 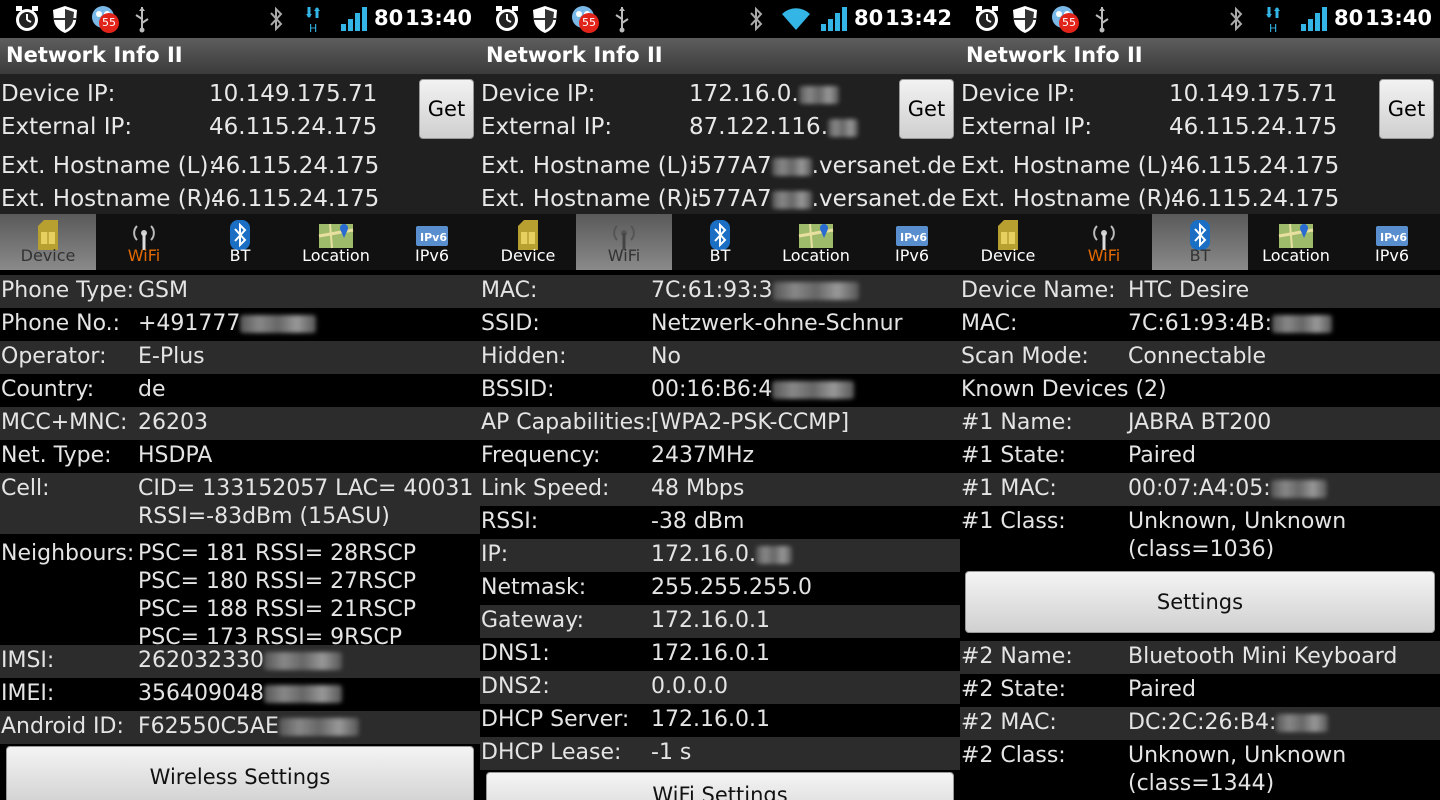 What do you see at coordinates (295, 166) in the screenshot?
I see `ext-hostname-l-value: 46.115.24.175` at bounding box center [295, 166].